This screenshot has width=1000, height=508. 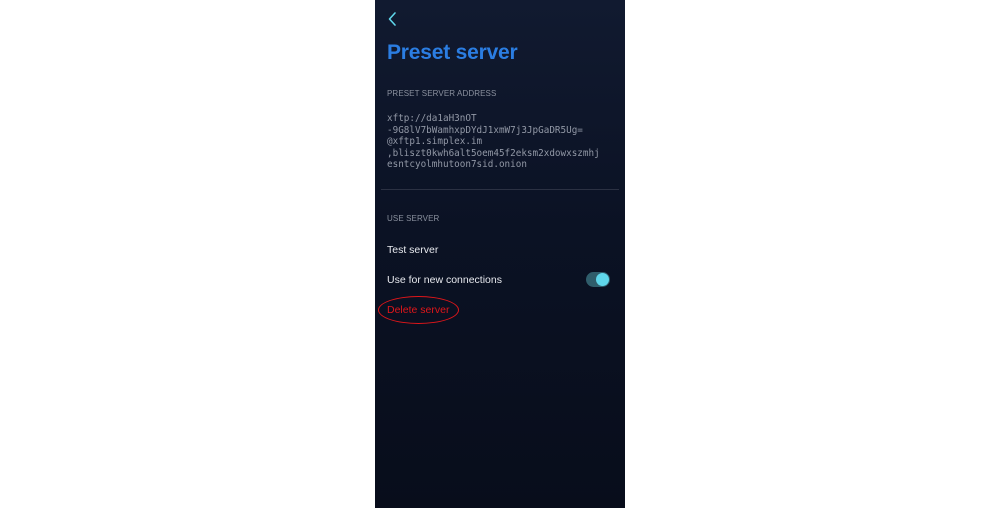 I want to click on section-divider, so click(x=500, y=189).